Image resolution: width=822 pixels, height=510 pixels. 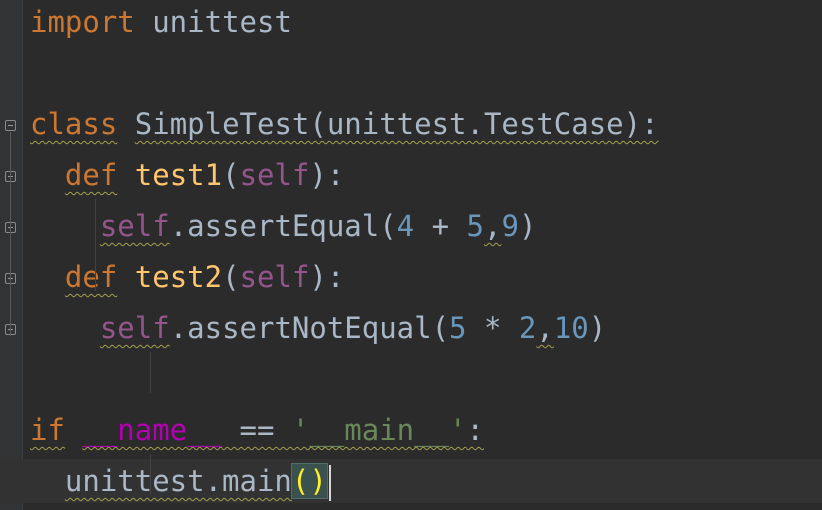 What do you see at coordinates (405, 226) in the screenshot?
I see `code-token: 4` at bounding box center [405, 226].